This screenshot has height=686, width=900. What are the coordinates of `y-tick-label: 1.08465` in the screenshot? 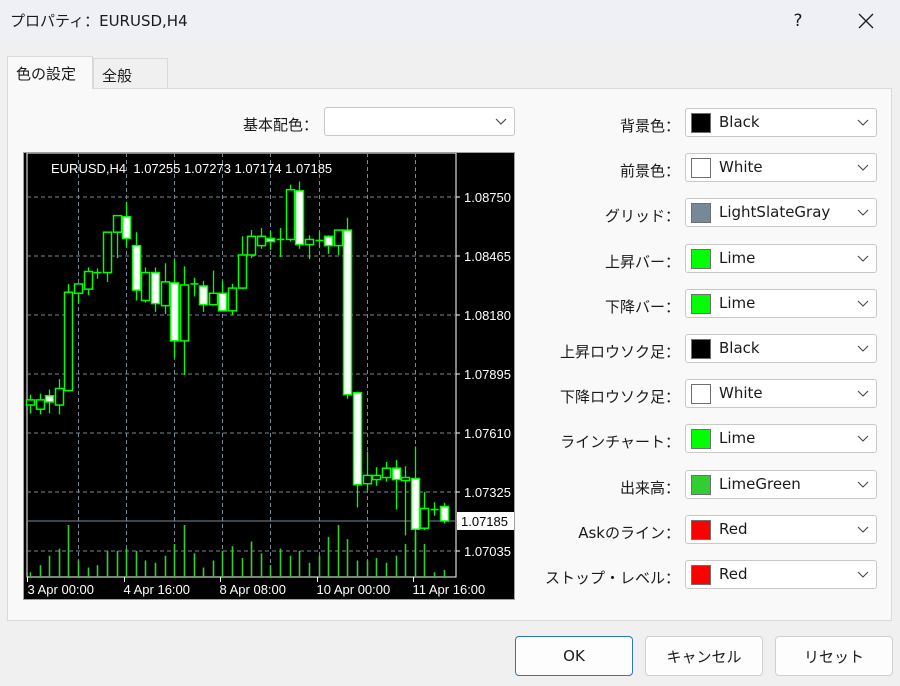 It's located at (487, 256).